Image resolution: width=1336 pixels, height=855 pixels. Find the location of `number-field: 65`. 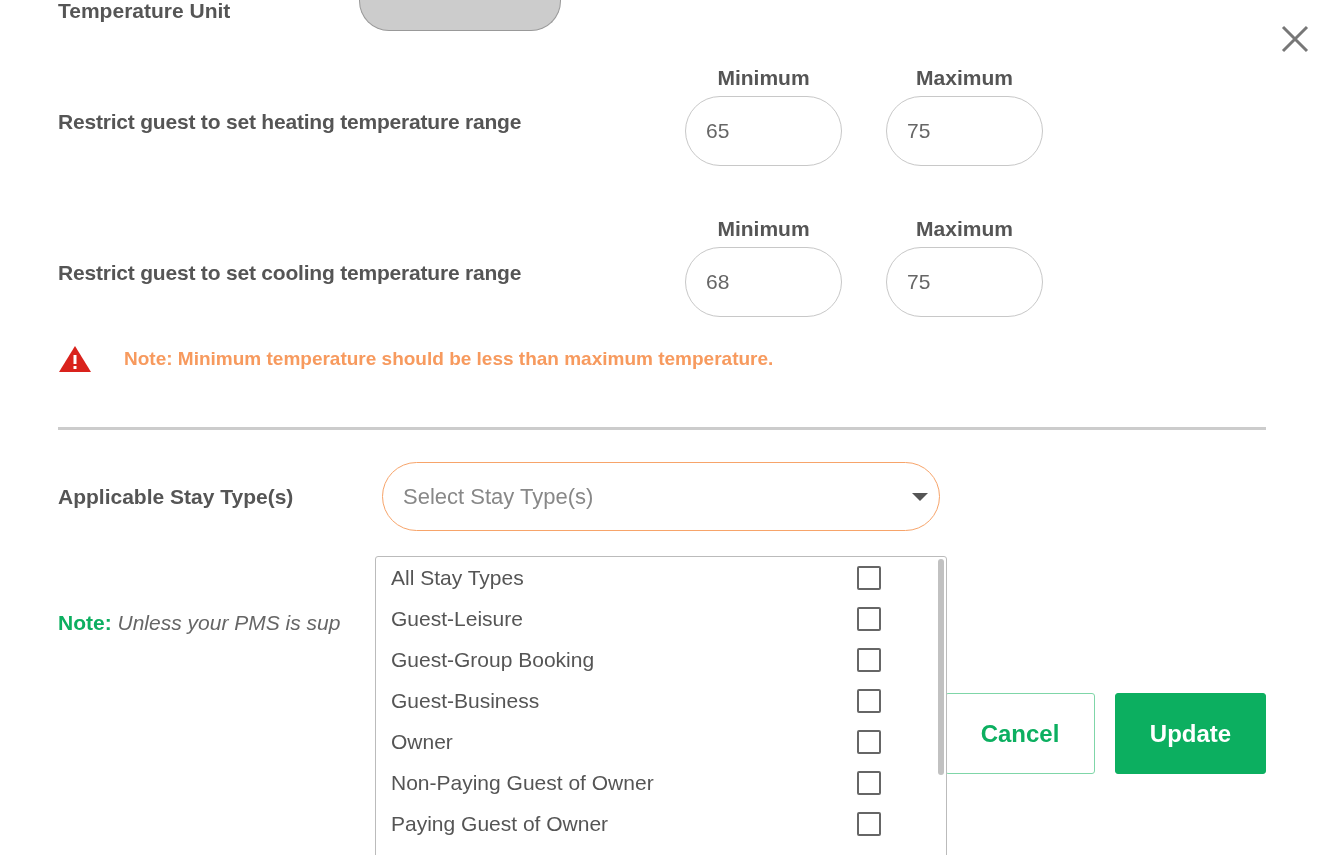

number-field: 65 is located at coordinates (763, 131).